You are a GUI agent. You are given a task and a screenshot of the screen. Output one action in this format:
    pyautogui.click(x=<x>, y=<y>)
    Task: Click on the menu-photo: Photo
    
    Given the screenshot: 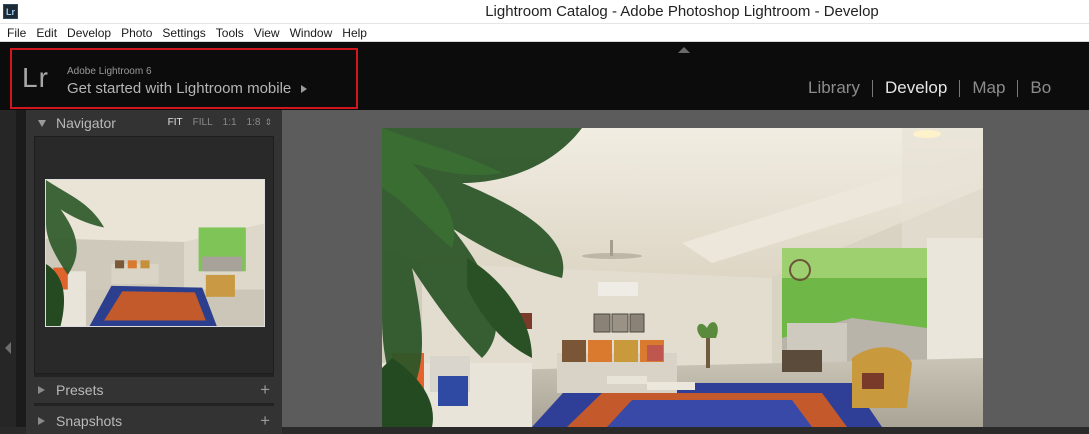 What is the action you would take?
    pyautogui.click(x=136, y=33)
    